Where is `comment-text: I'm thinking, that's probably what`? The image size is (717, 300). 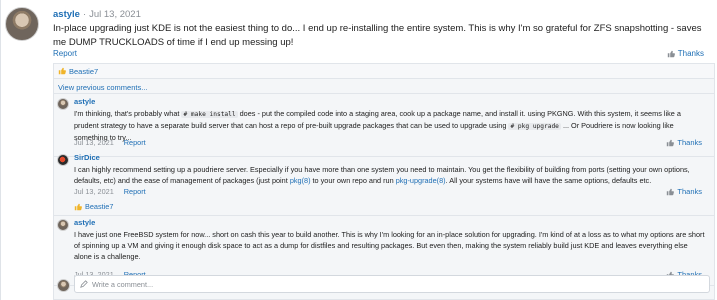 comment-text: I'm thinking, that's probably what is located at coordinates (127, 113).